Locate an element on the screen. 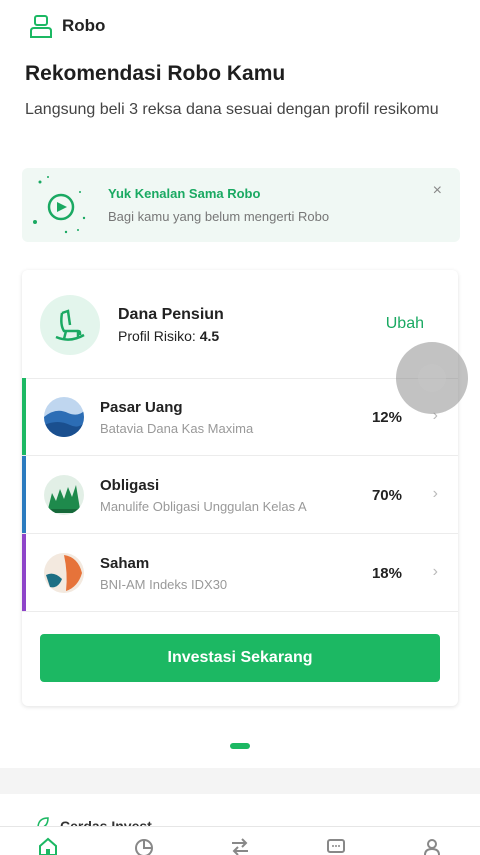 This screenshot has height=855, width=480. close-icon: × is located at coordinates (437, 191).